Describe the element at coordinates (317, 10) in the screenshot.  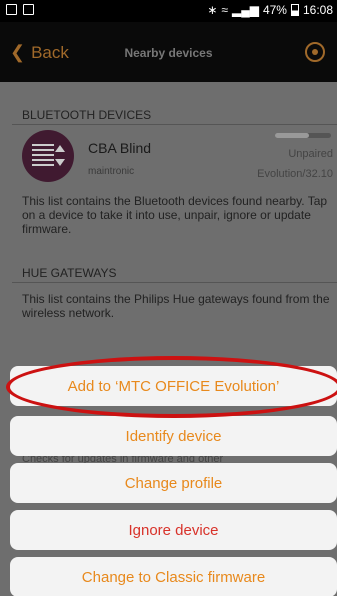
I see `clock: 16:08` at that location.